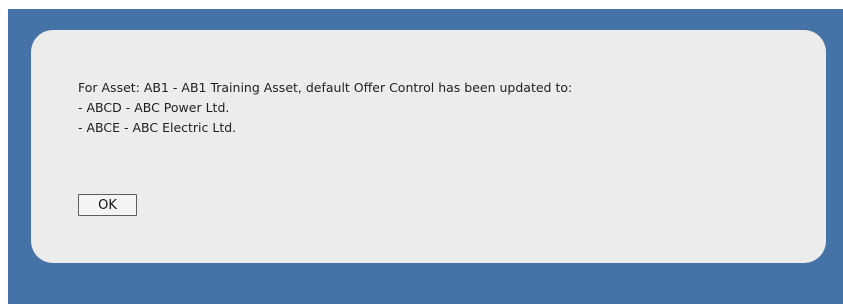 The width and height of the screenshot is (843, 304). Describe the element at coordinates (154, 107) in the screenshot. I see `message-line-participant-1: - ABCD - ABC Power Ltd.` at that location.